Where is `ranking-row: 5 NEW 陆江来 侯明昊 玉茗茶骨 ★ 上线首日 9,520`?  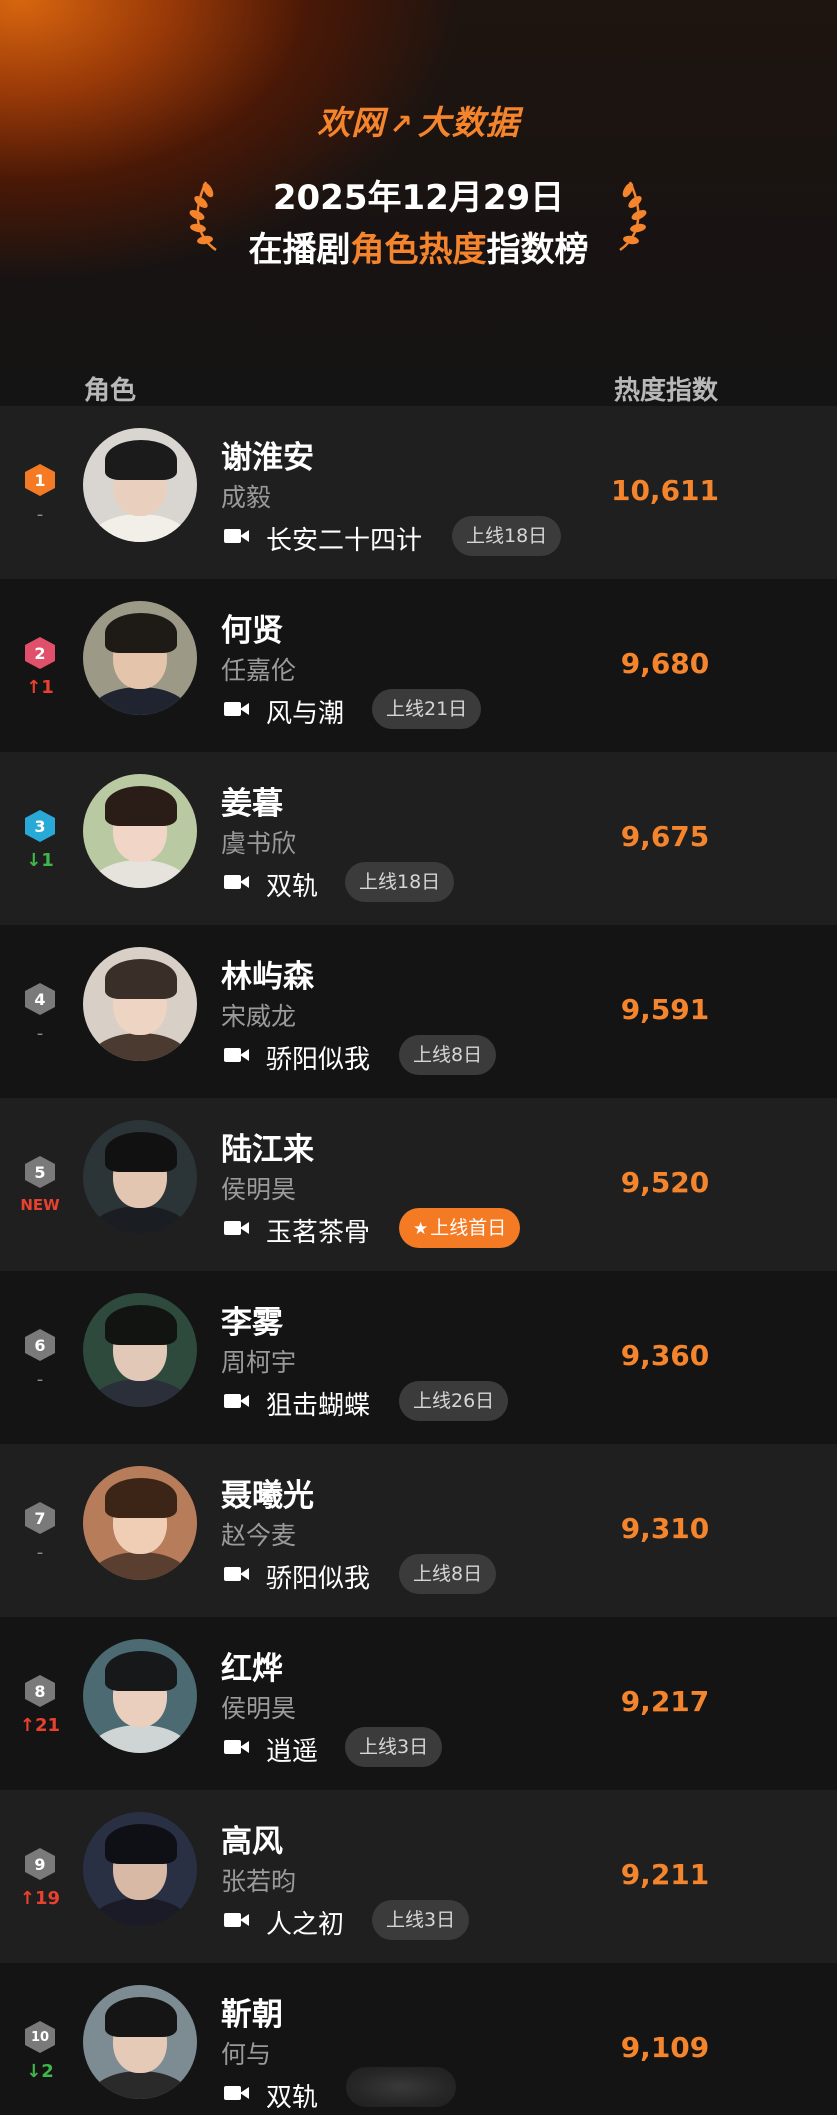 ranking-row: 5 NEW 陆江来 侯明昊 玉茗茶骨 ★ 上线首日 9,520 is located at coordinates (418, 1184).